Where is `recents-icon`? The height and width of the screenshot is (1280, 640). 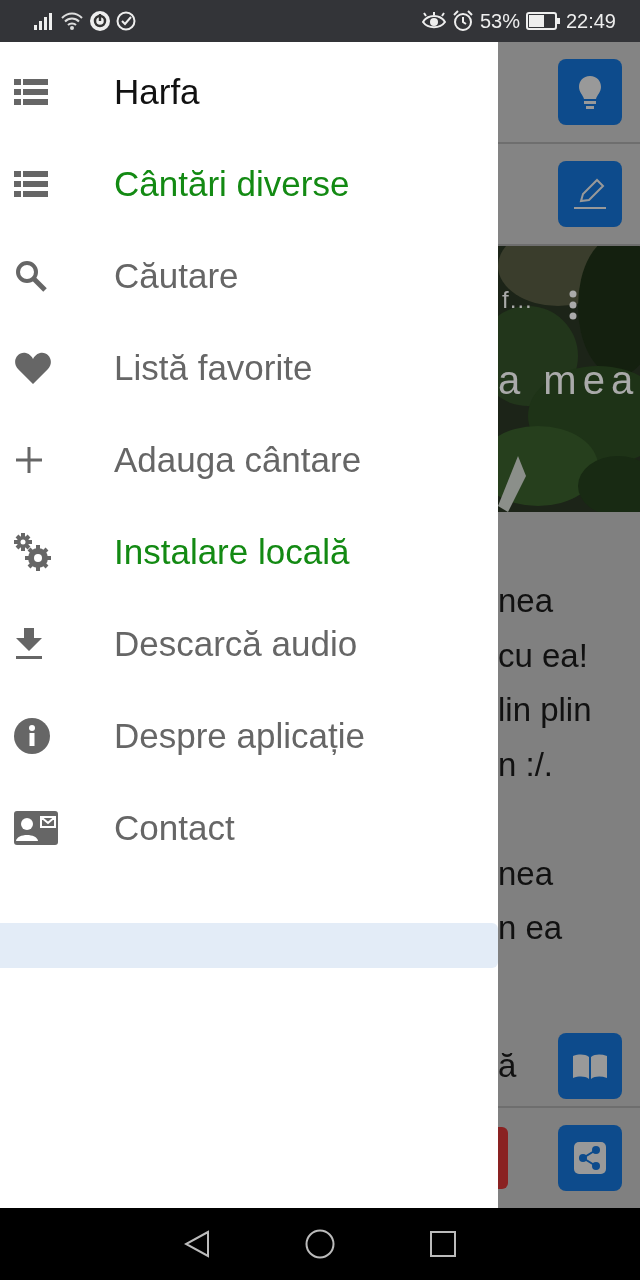 recents-icon is located at coordinates (443, 1244).